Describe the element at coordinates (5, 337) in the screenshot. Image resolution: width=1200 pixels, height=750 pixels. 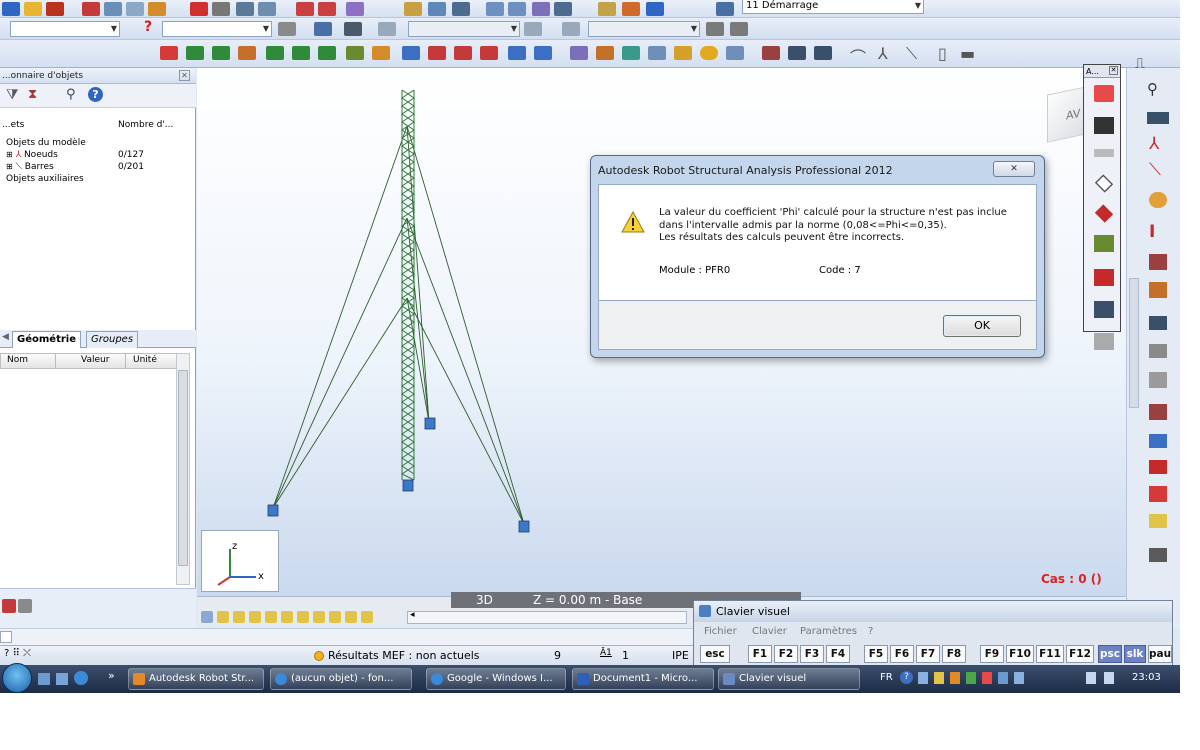
I see `tab-scroll-left-icon: ◀` at that location.